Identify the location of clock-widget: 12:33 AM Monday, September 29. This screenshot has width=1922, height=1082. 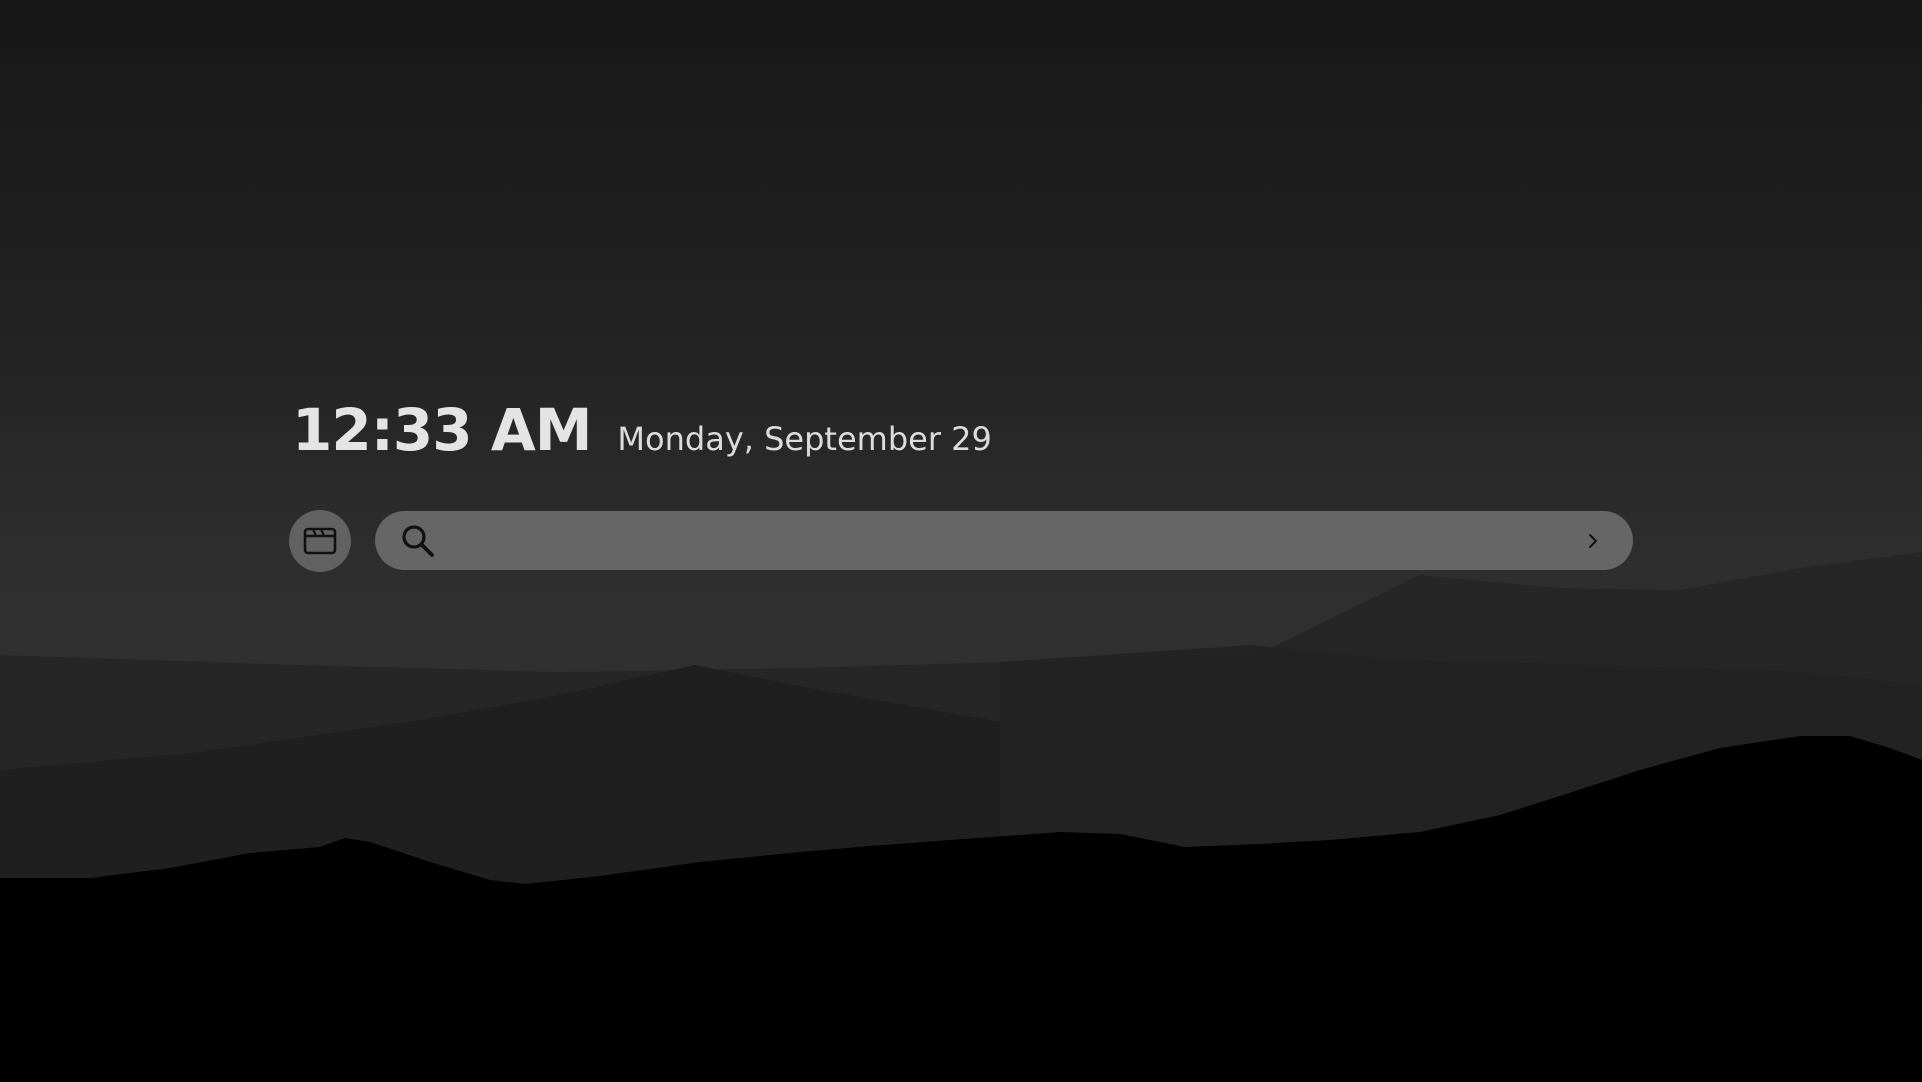
(642, 430).